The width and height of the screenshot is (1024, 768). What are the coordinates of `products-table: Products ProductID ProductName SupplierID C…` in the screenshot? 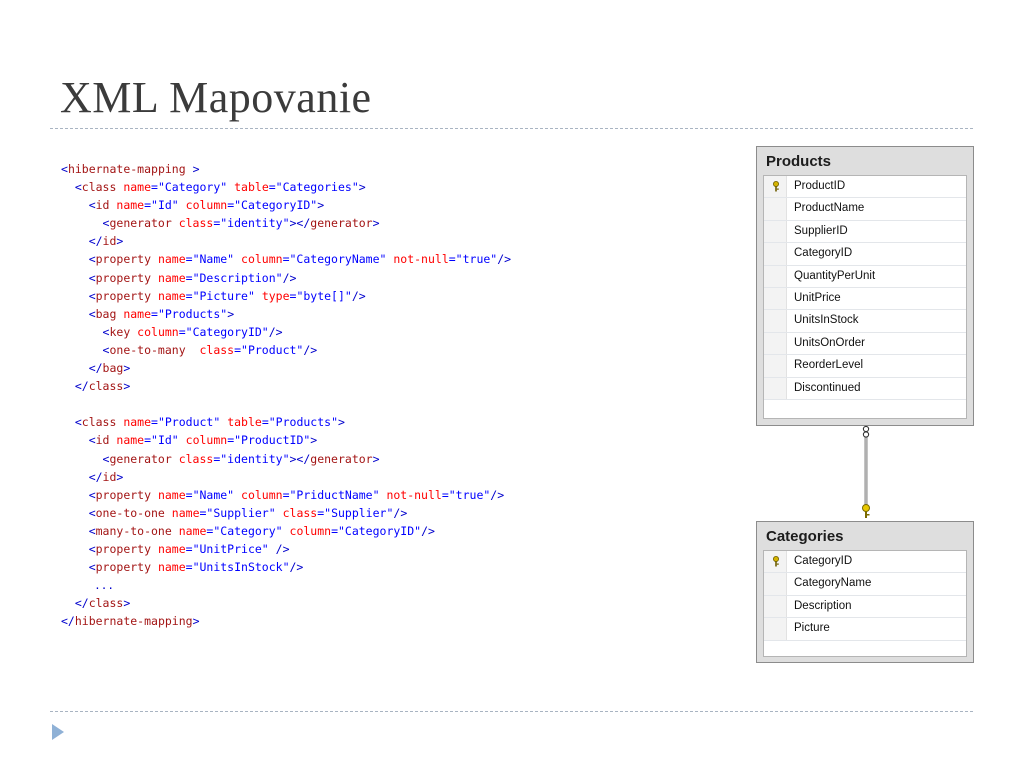 It's located at (865, 286).